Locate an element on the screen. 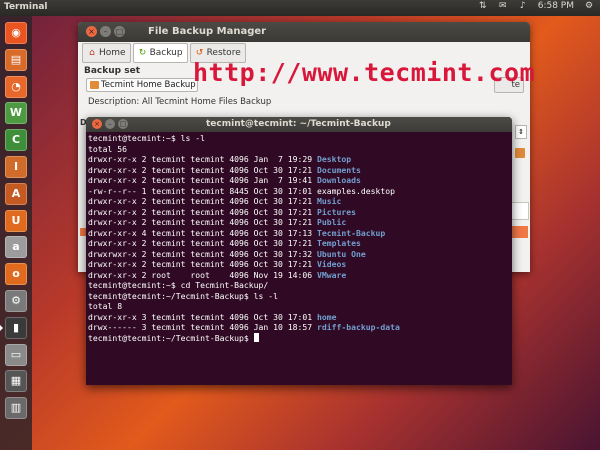  backup-arrow-icon: ↻ is located at coordinates (142, 53).